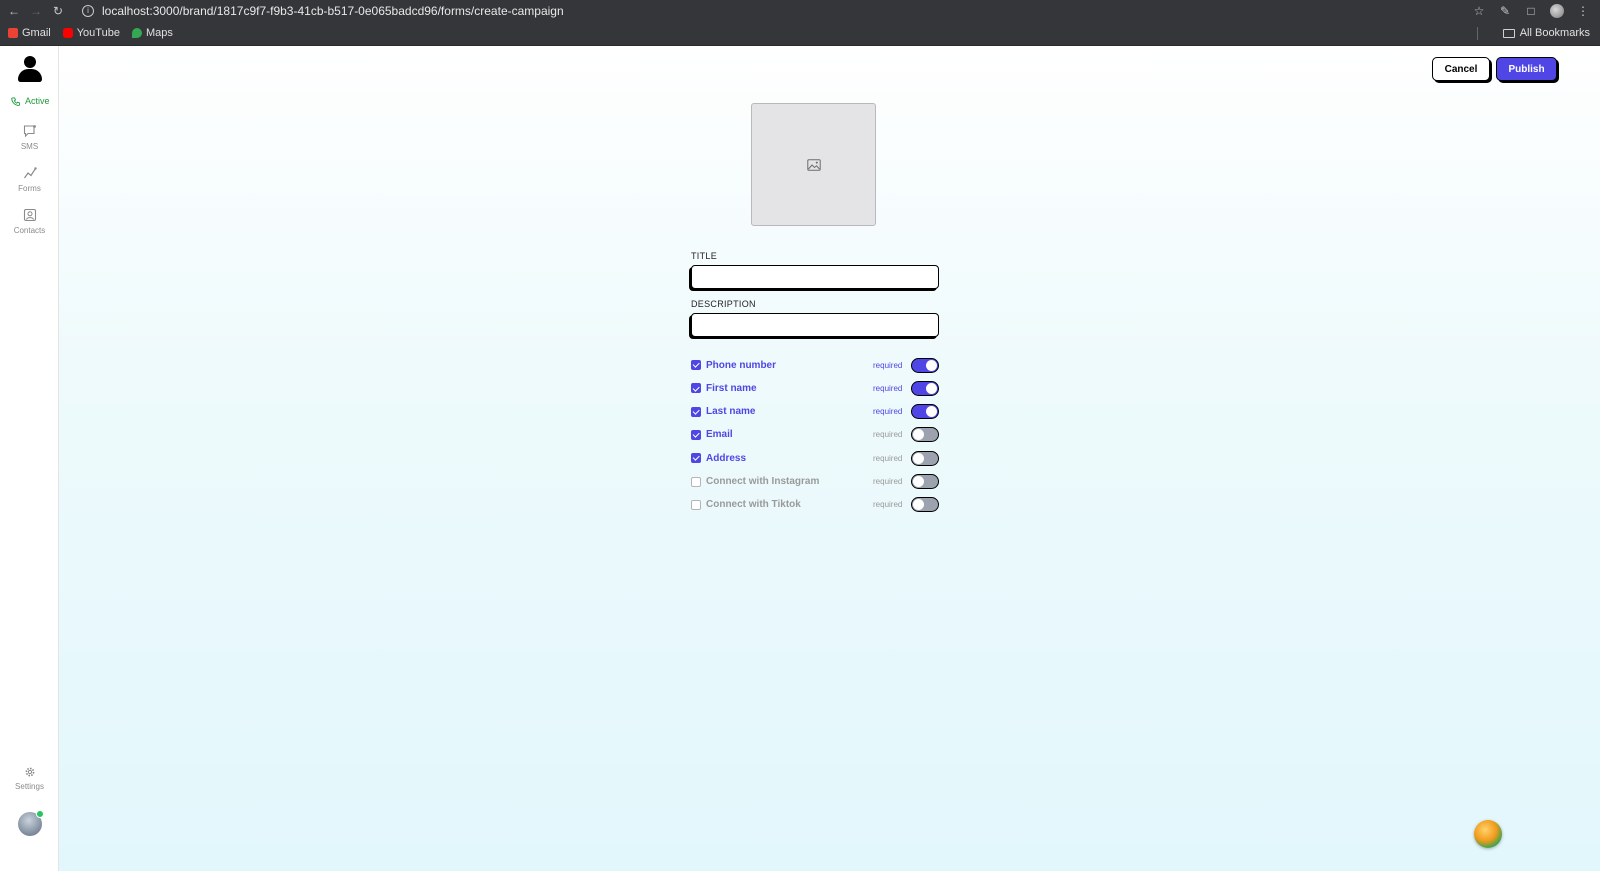 The width and height of the screenshot is (1600, 871). I want to click on all-bookmarks-button: All Bookmarks, so click(1546, 33).